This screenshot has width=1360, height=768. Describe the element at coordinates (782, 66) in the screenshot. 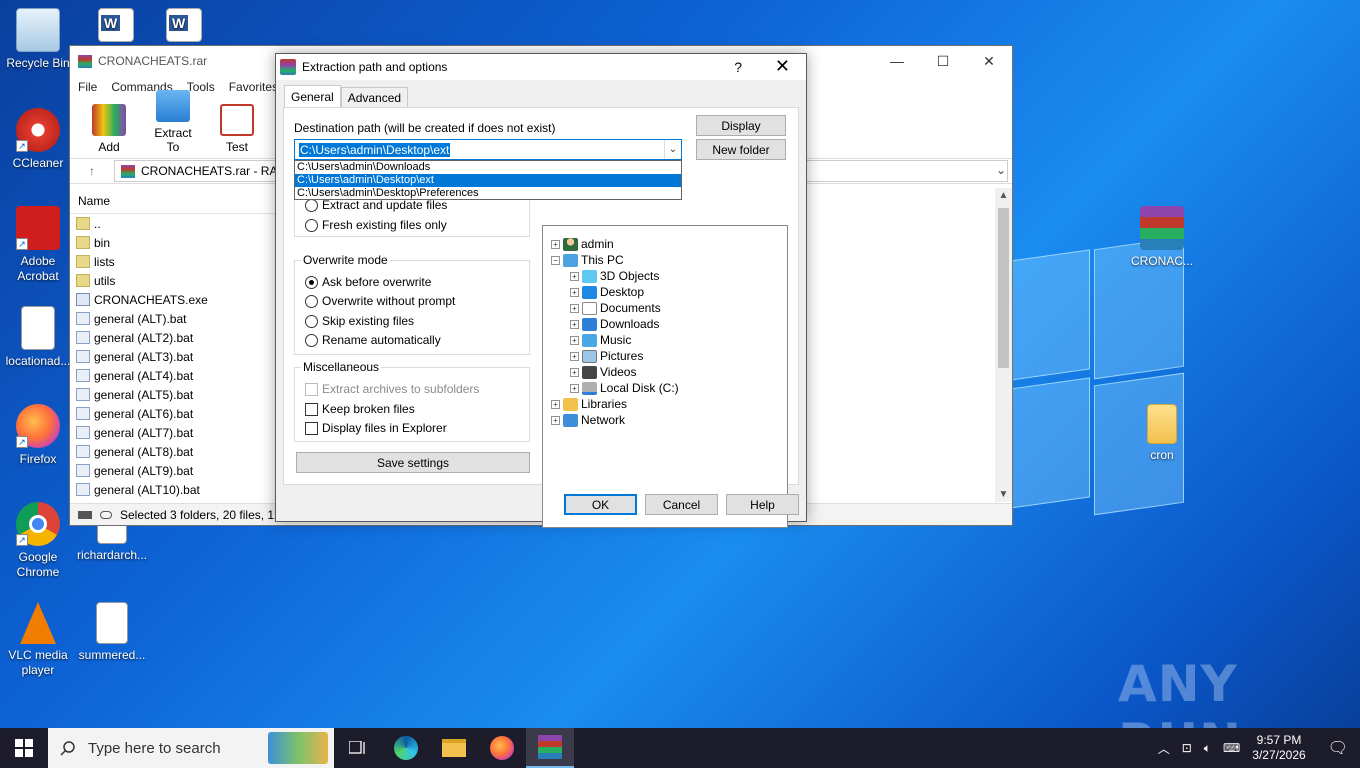

I see `dialog-close-button: ✕` at that location.